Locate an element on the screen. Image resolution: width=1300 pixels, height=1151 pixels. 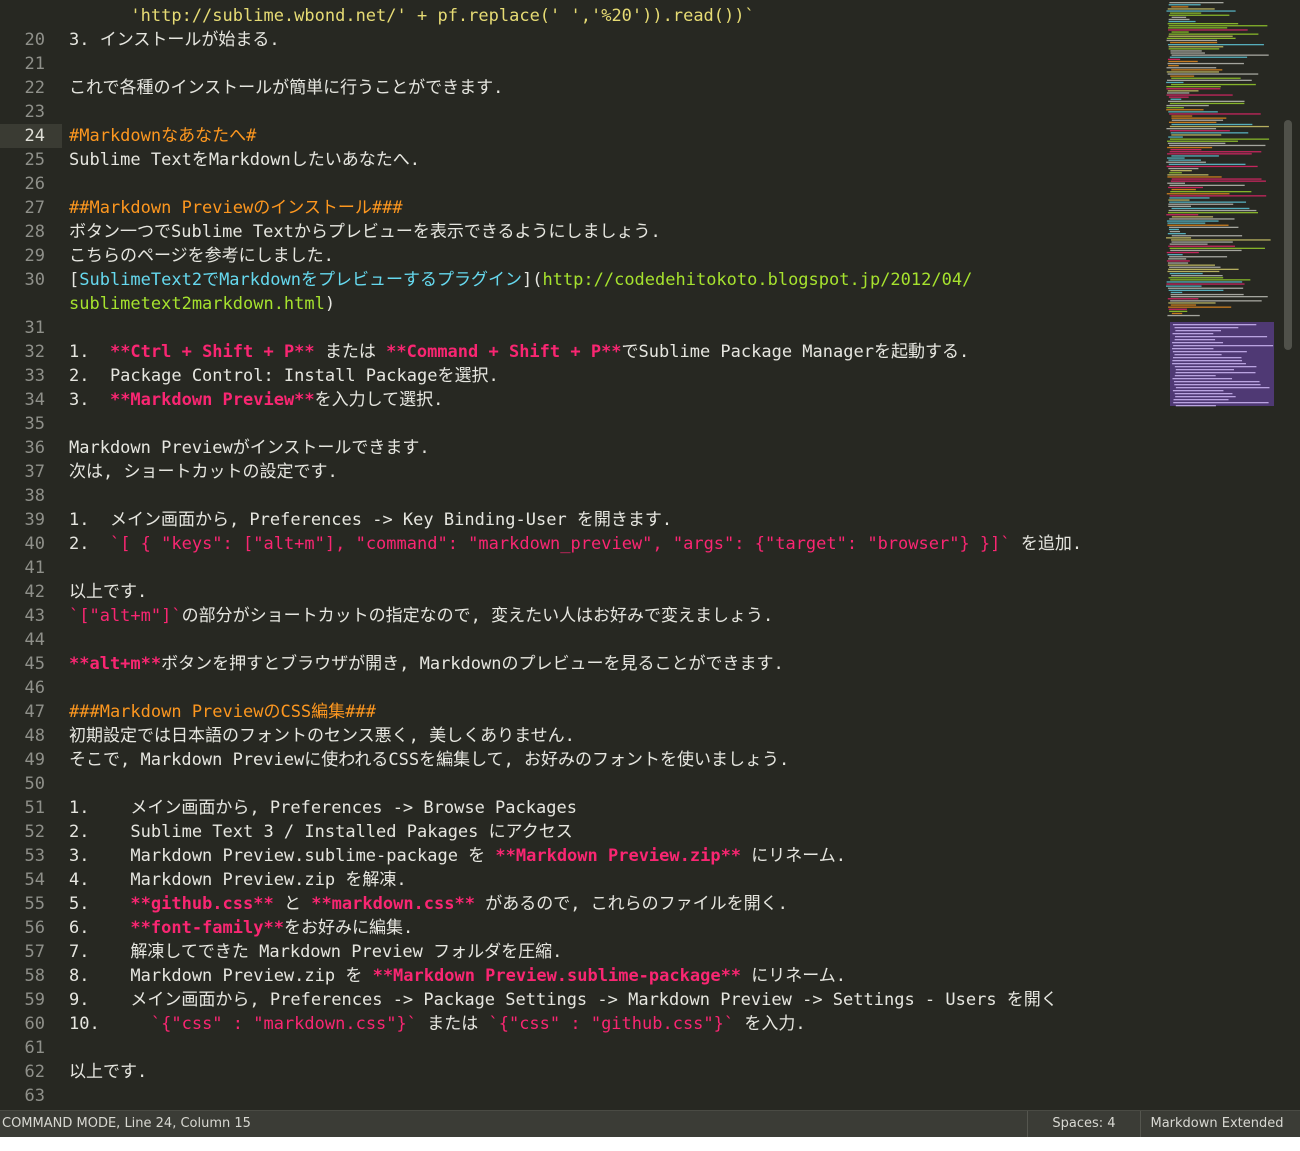
code-token: の部分がショートカットの指定なので, 変えたい人はお好みで変えましょう. is located at coordinates (477, 616).